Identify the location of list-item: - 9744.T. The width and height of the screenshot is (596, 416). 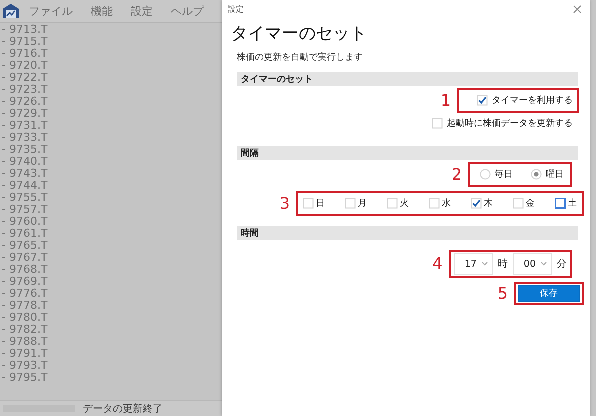
(24, 186).